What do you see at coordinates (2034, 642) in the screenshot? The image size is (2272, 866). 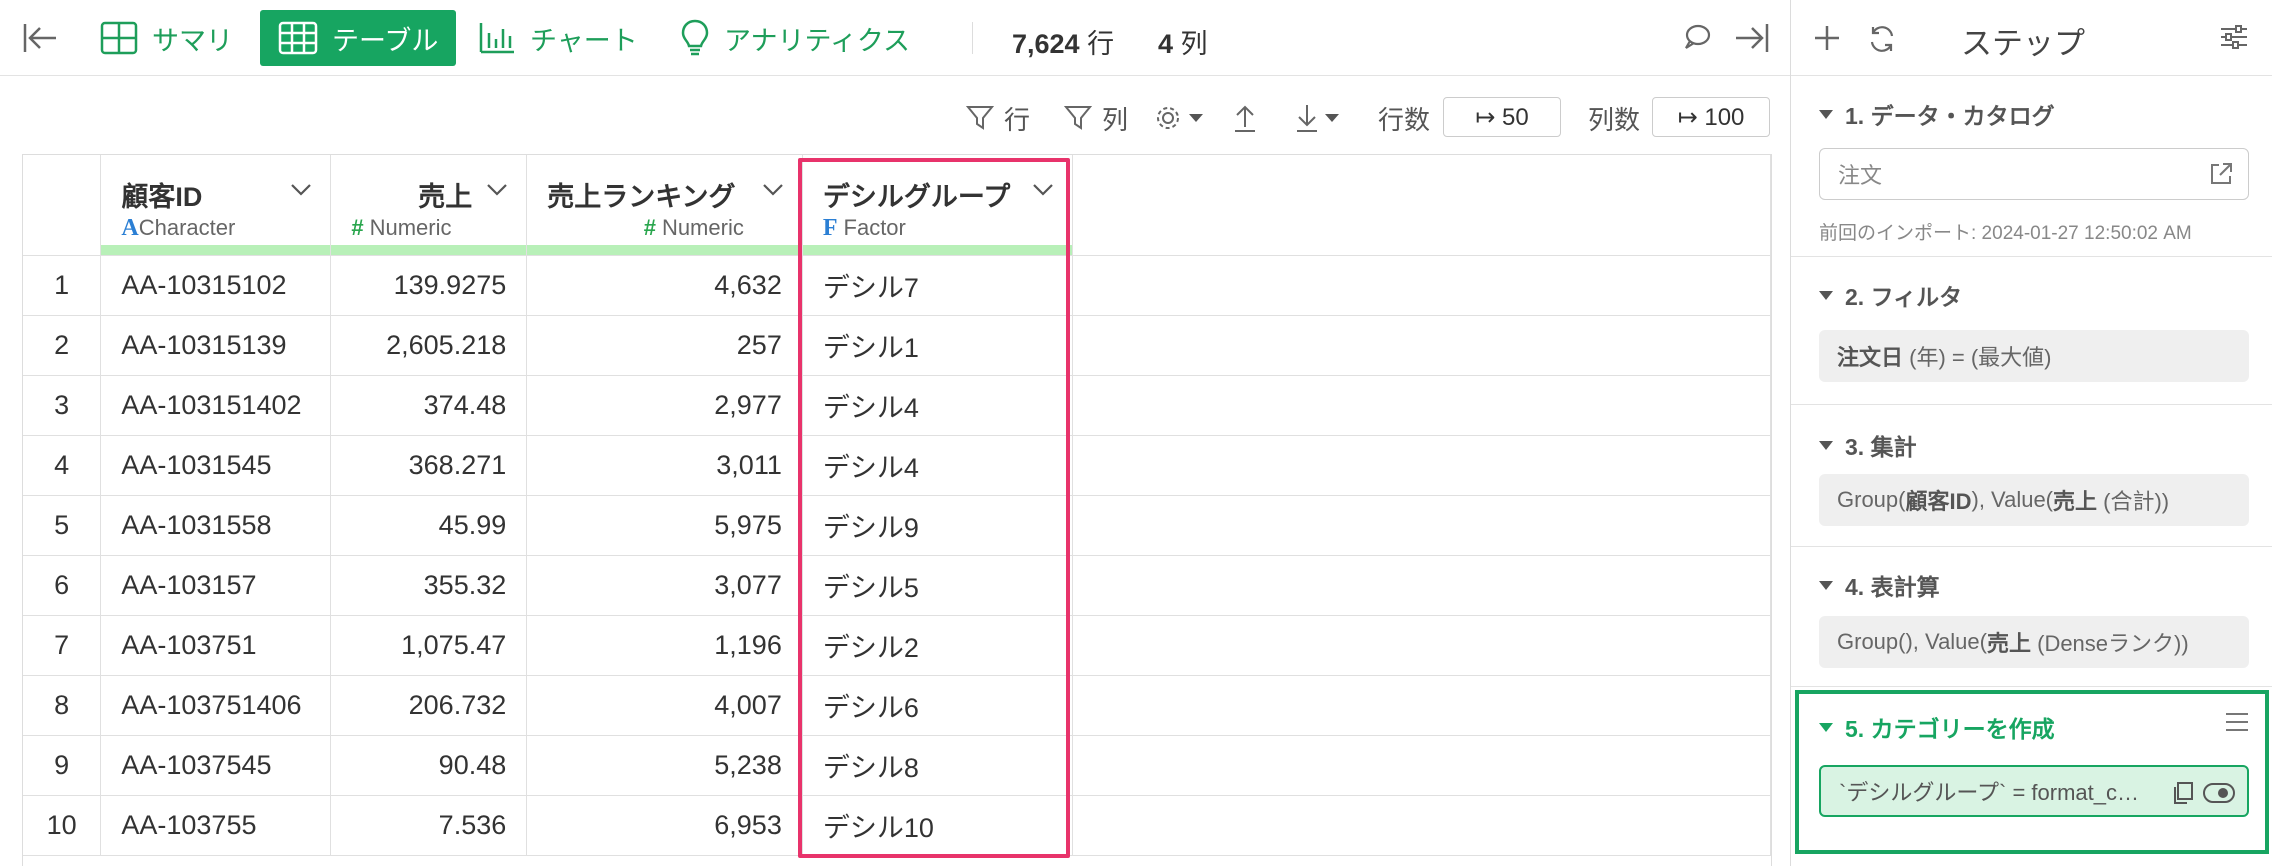 I see `step-4-summary: Group(), Value(売上 (Denseランク))` at bounding box center [2034, 642].